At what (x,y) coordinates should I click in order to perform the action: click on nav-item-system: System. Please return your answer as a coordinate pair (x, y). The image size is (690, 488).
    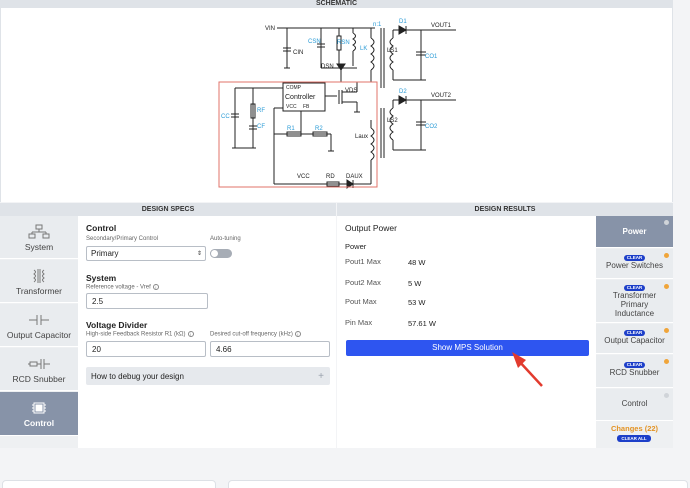
    Looking at the image, I should click on (39, 237).